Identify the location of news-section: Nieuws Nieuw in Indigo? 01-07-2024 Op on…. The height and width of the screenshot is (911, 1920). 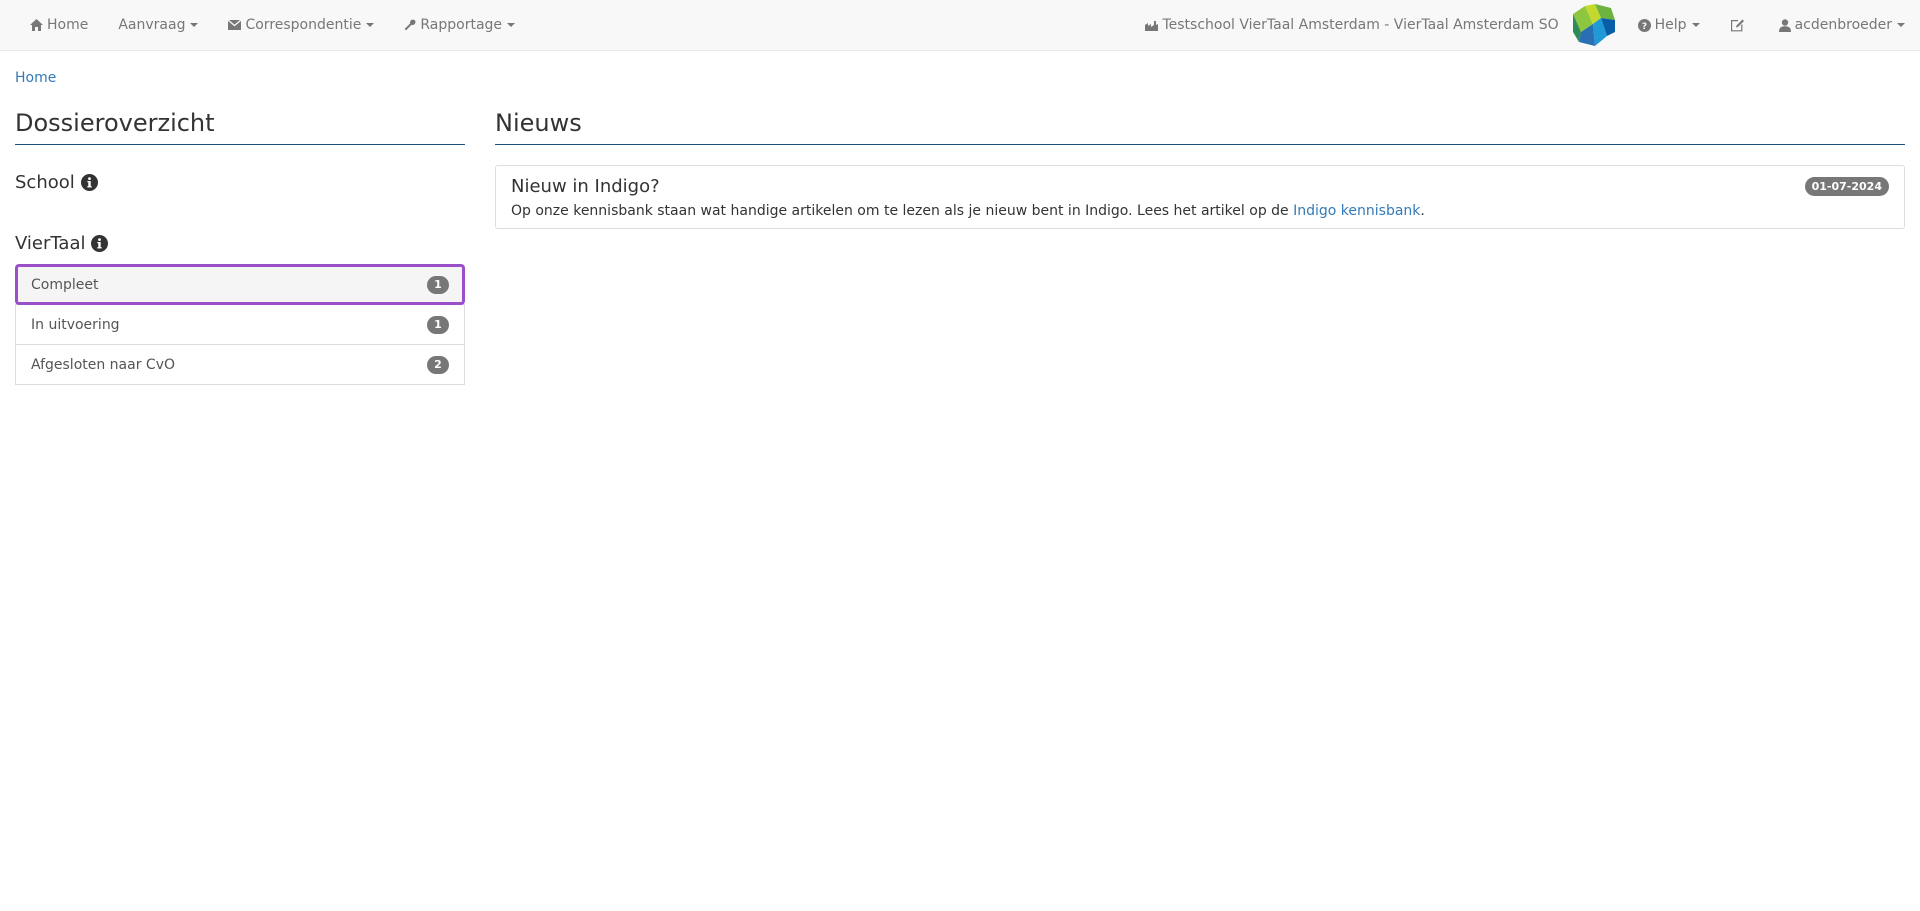
(1200, 168).